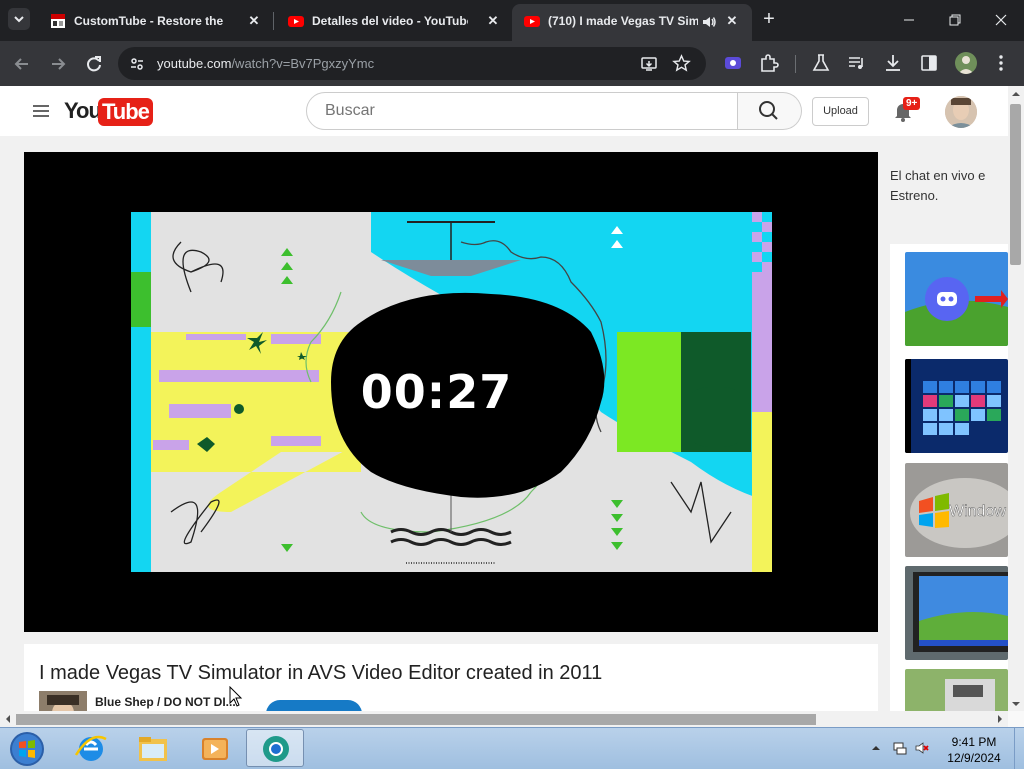 This screenshot has width=1024, height=769. What do you see at coordinates (1019, 748) in the screenshot?
I see `show-desktop-button` at bounding box center [1019, 748].